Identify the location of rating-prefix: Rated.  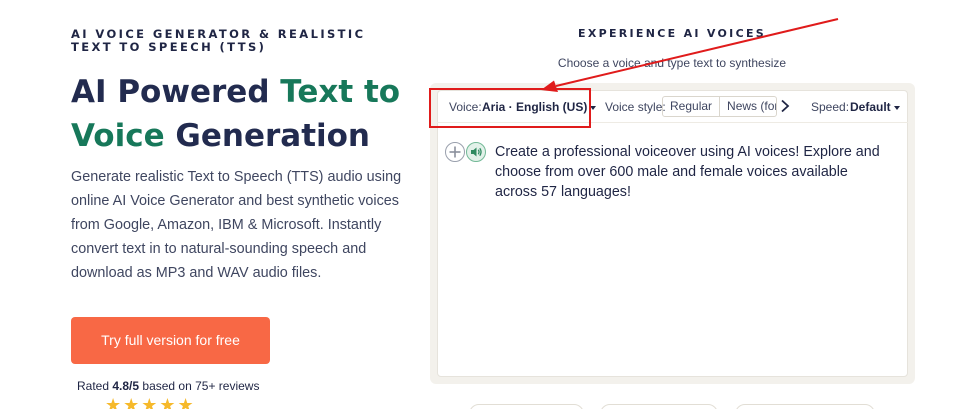
(95, 386).